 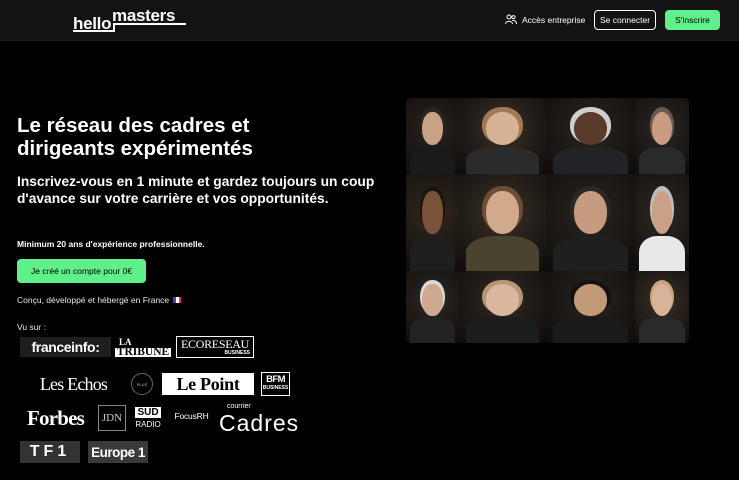 What do you see at coordinates (65, 347) in the screenshot?
I see `franceinfo-logo: franceinfo:` at bounding box center [65, 347].